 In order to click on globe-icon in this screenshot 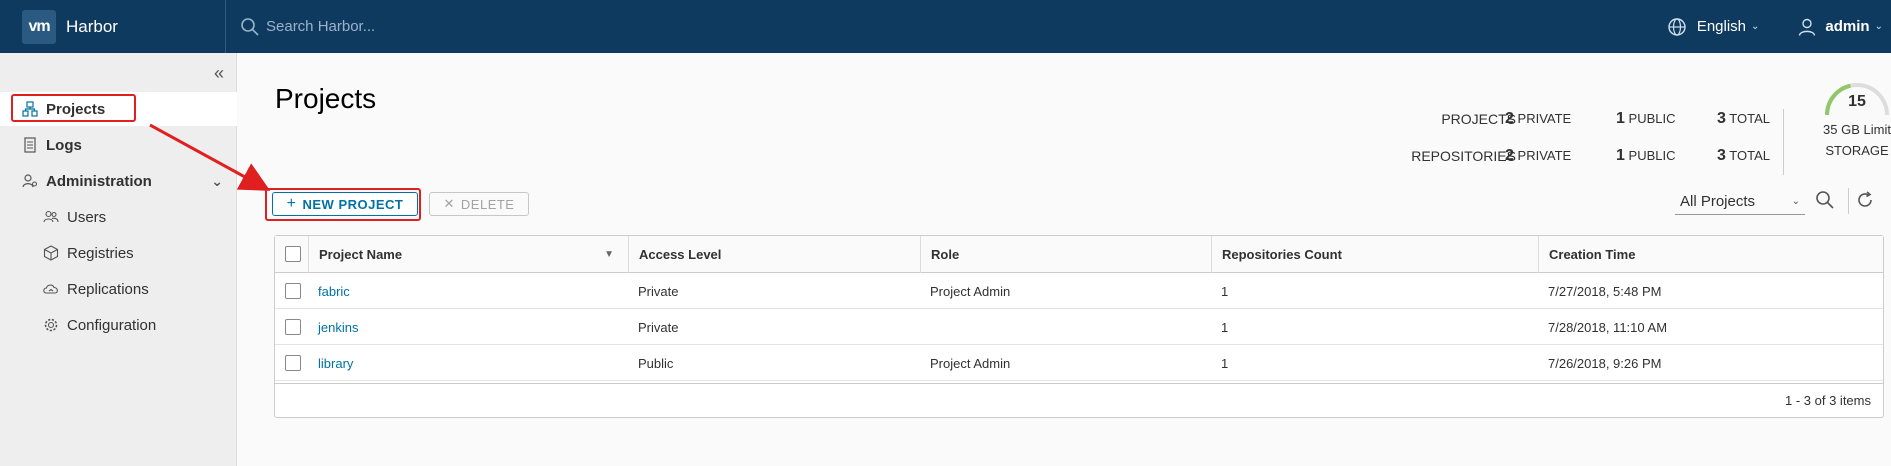, I will do `click(1677, 26)`.